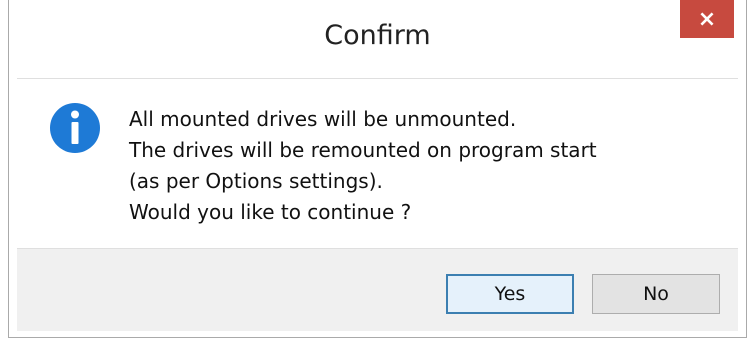 Image resolution: width=747 pixels, height=345 pixels. I want to click on yes-button-label: Yes, so click(510, 294).